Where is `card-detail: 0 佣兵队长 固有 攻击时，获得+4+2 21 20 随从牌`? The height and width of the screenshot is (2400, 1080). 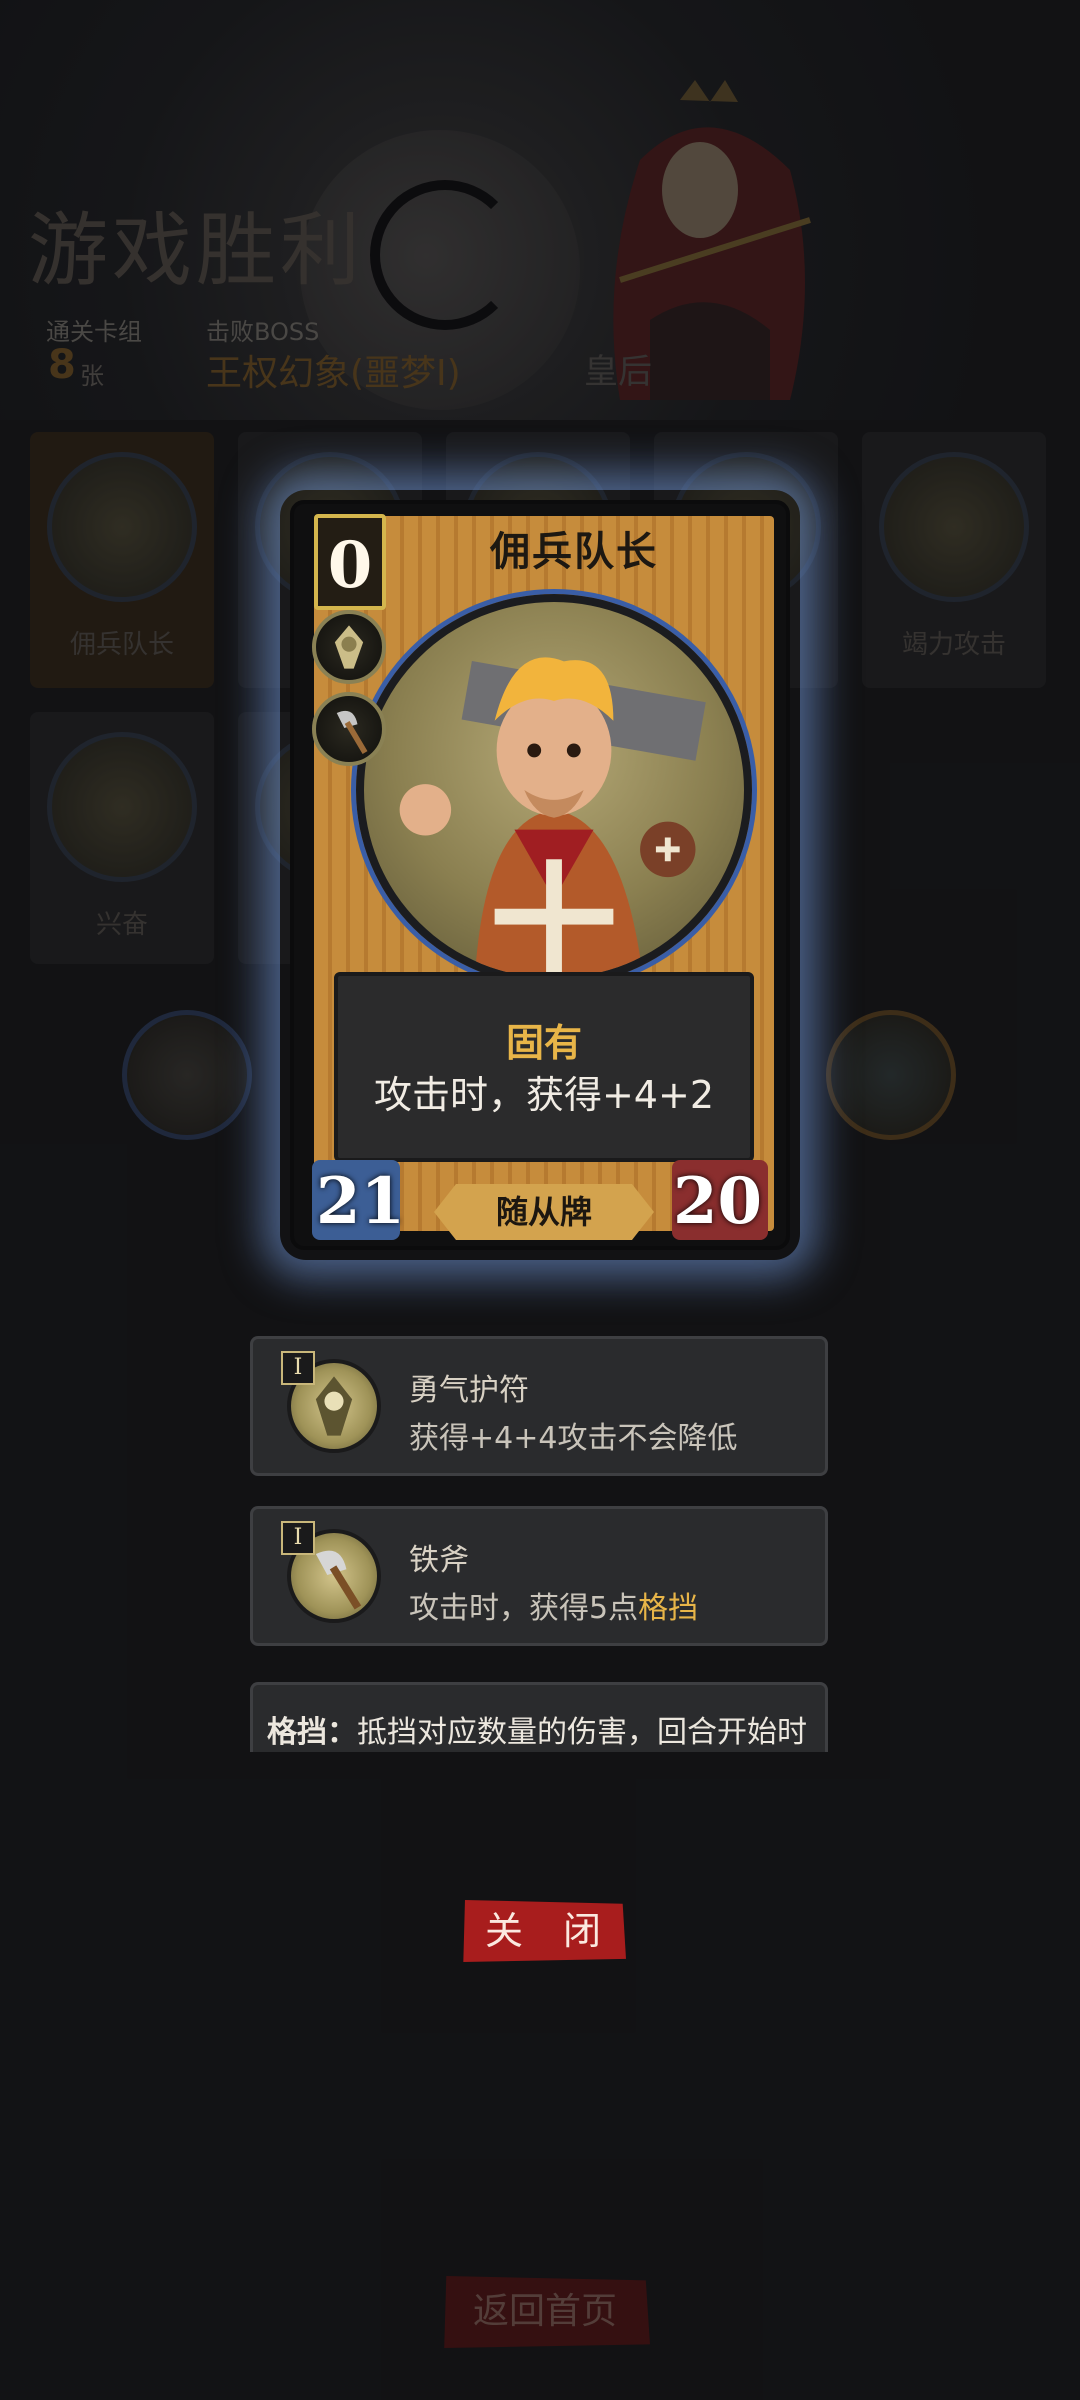 card-detail: 0 佣兵队长 固有 攻击时，获得+4+2 21 20 随从牌 is located at coordinates (540, 875).